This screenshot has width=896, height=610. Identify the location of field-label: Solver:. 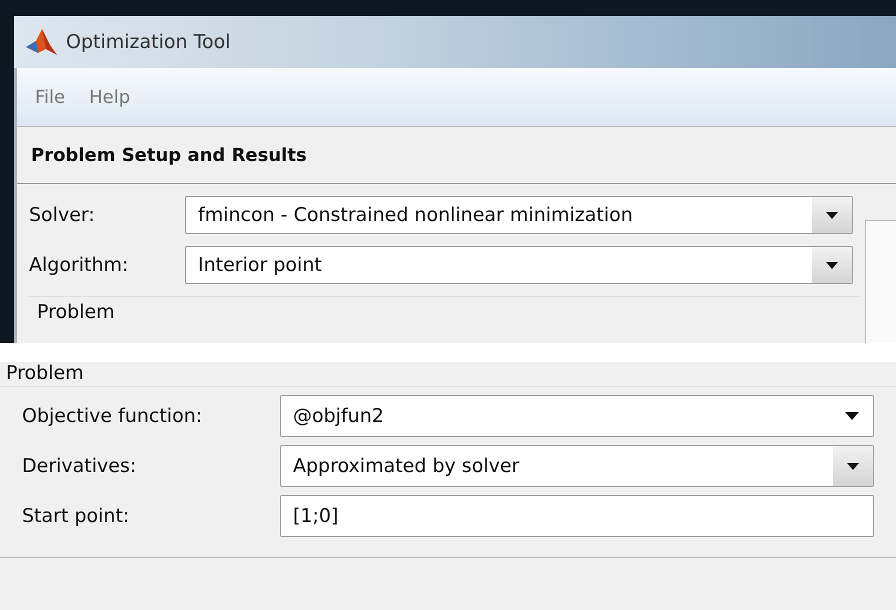
(62, 215).